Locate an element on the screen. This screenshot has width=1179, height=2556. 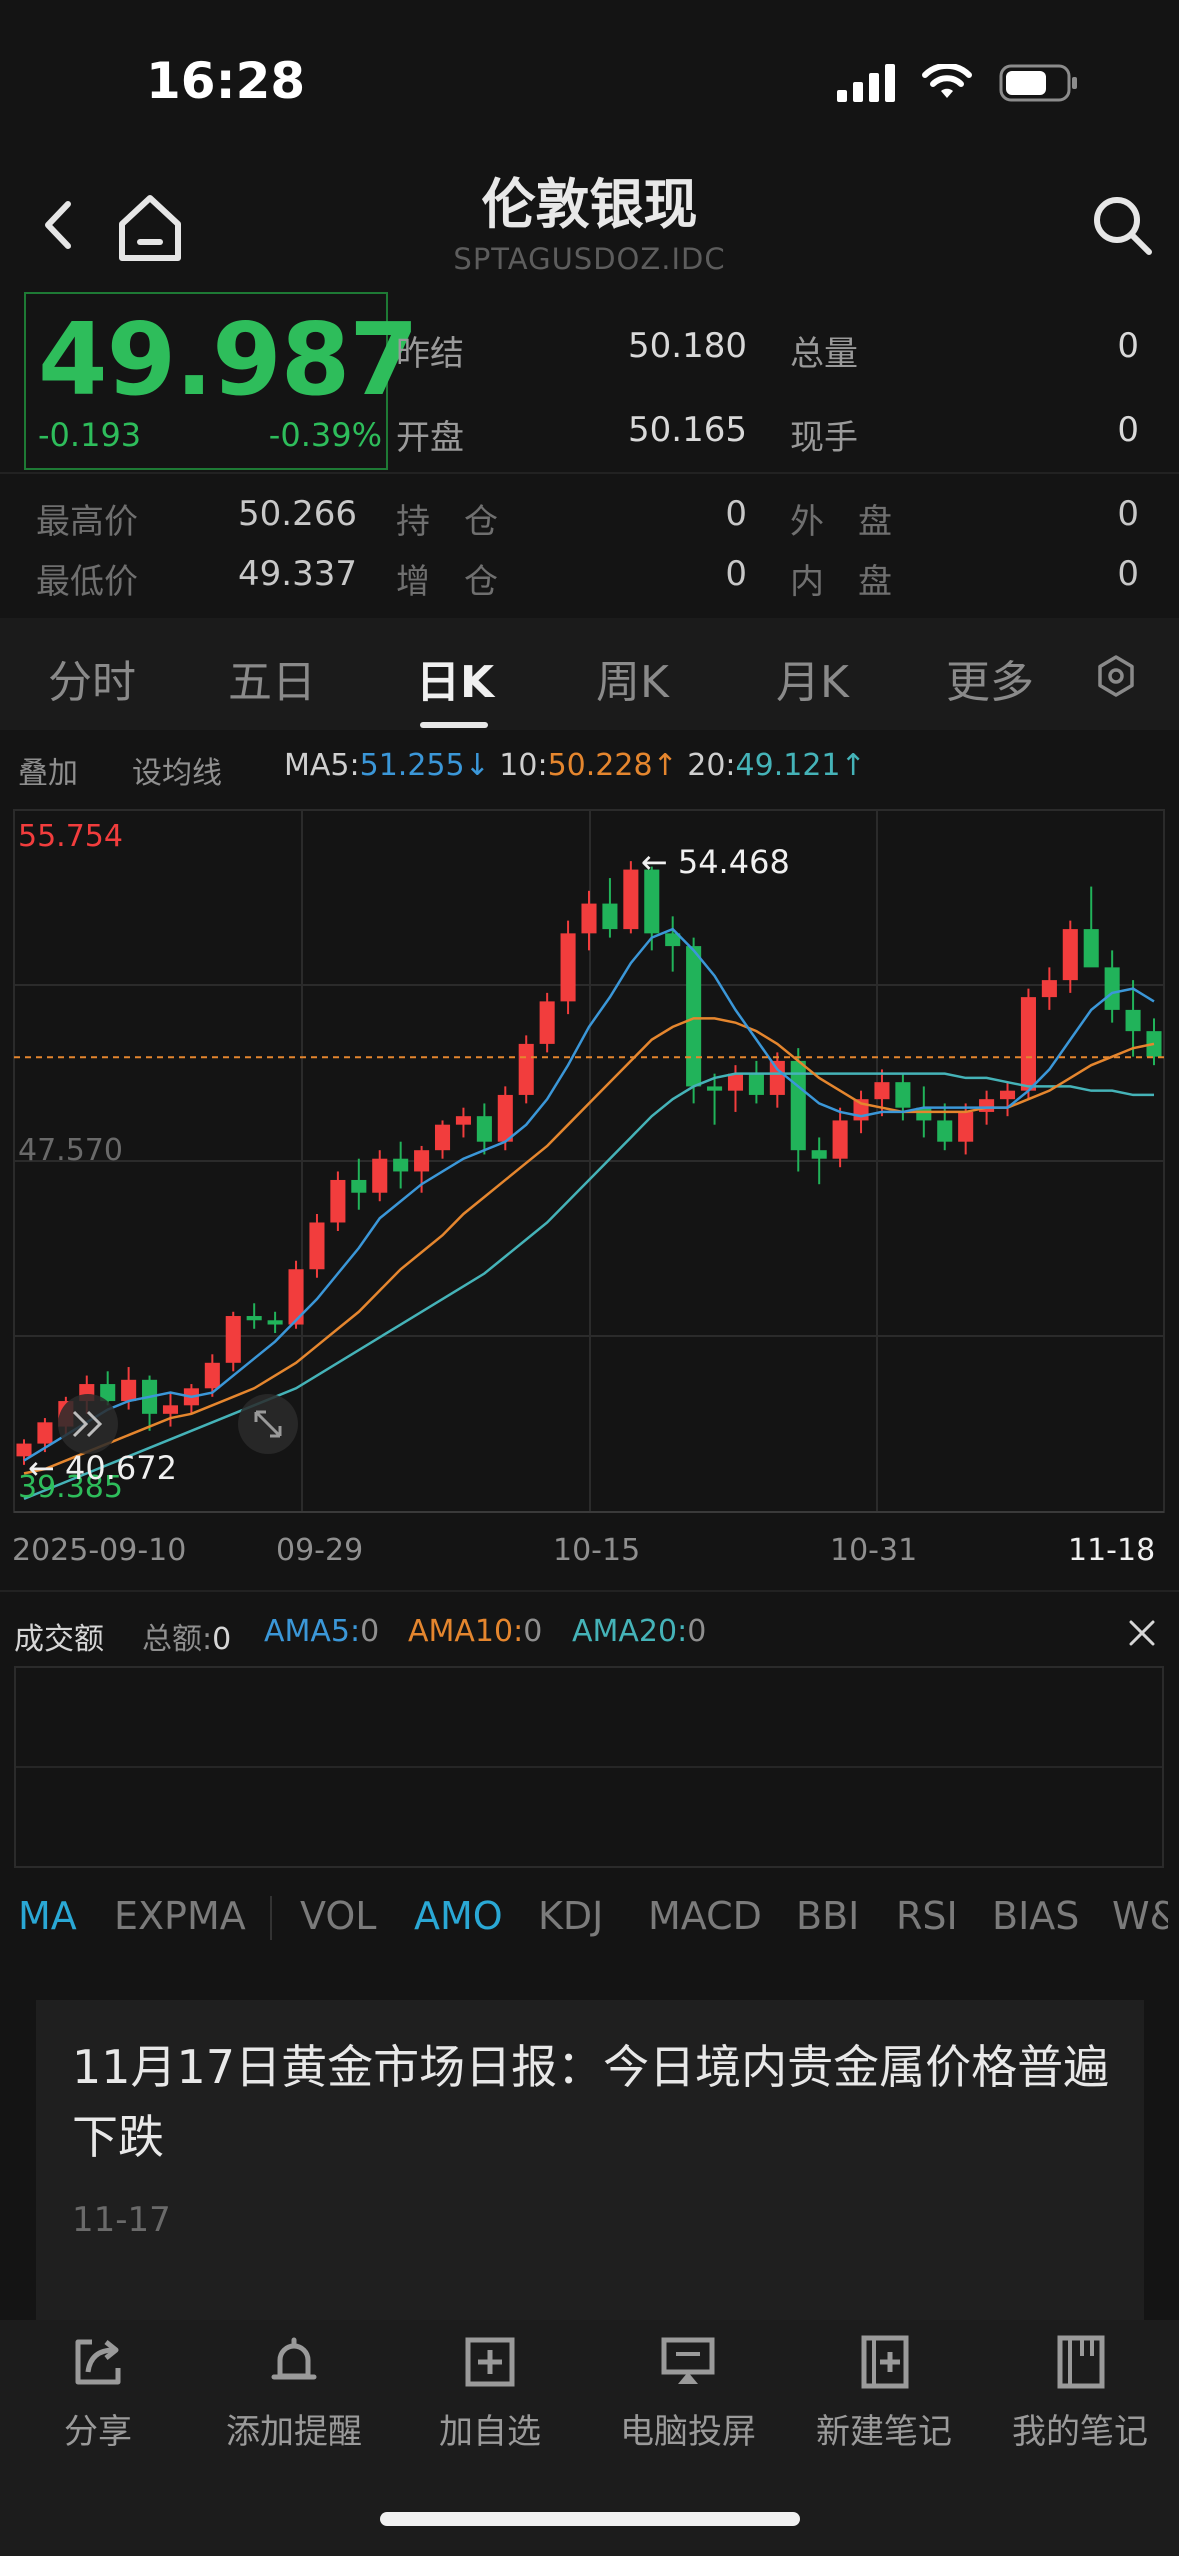
quote-divider is located at coordinates (589, 473).